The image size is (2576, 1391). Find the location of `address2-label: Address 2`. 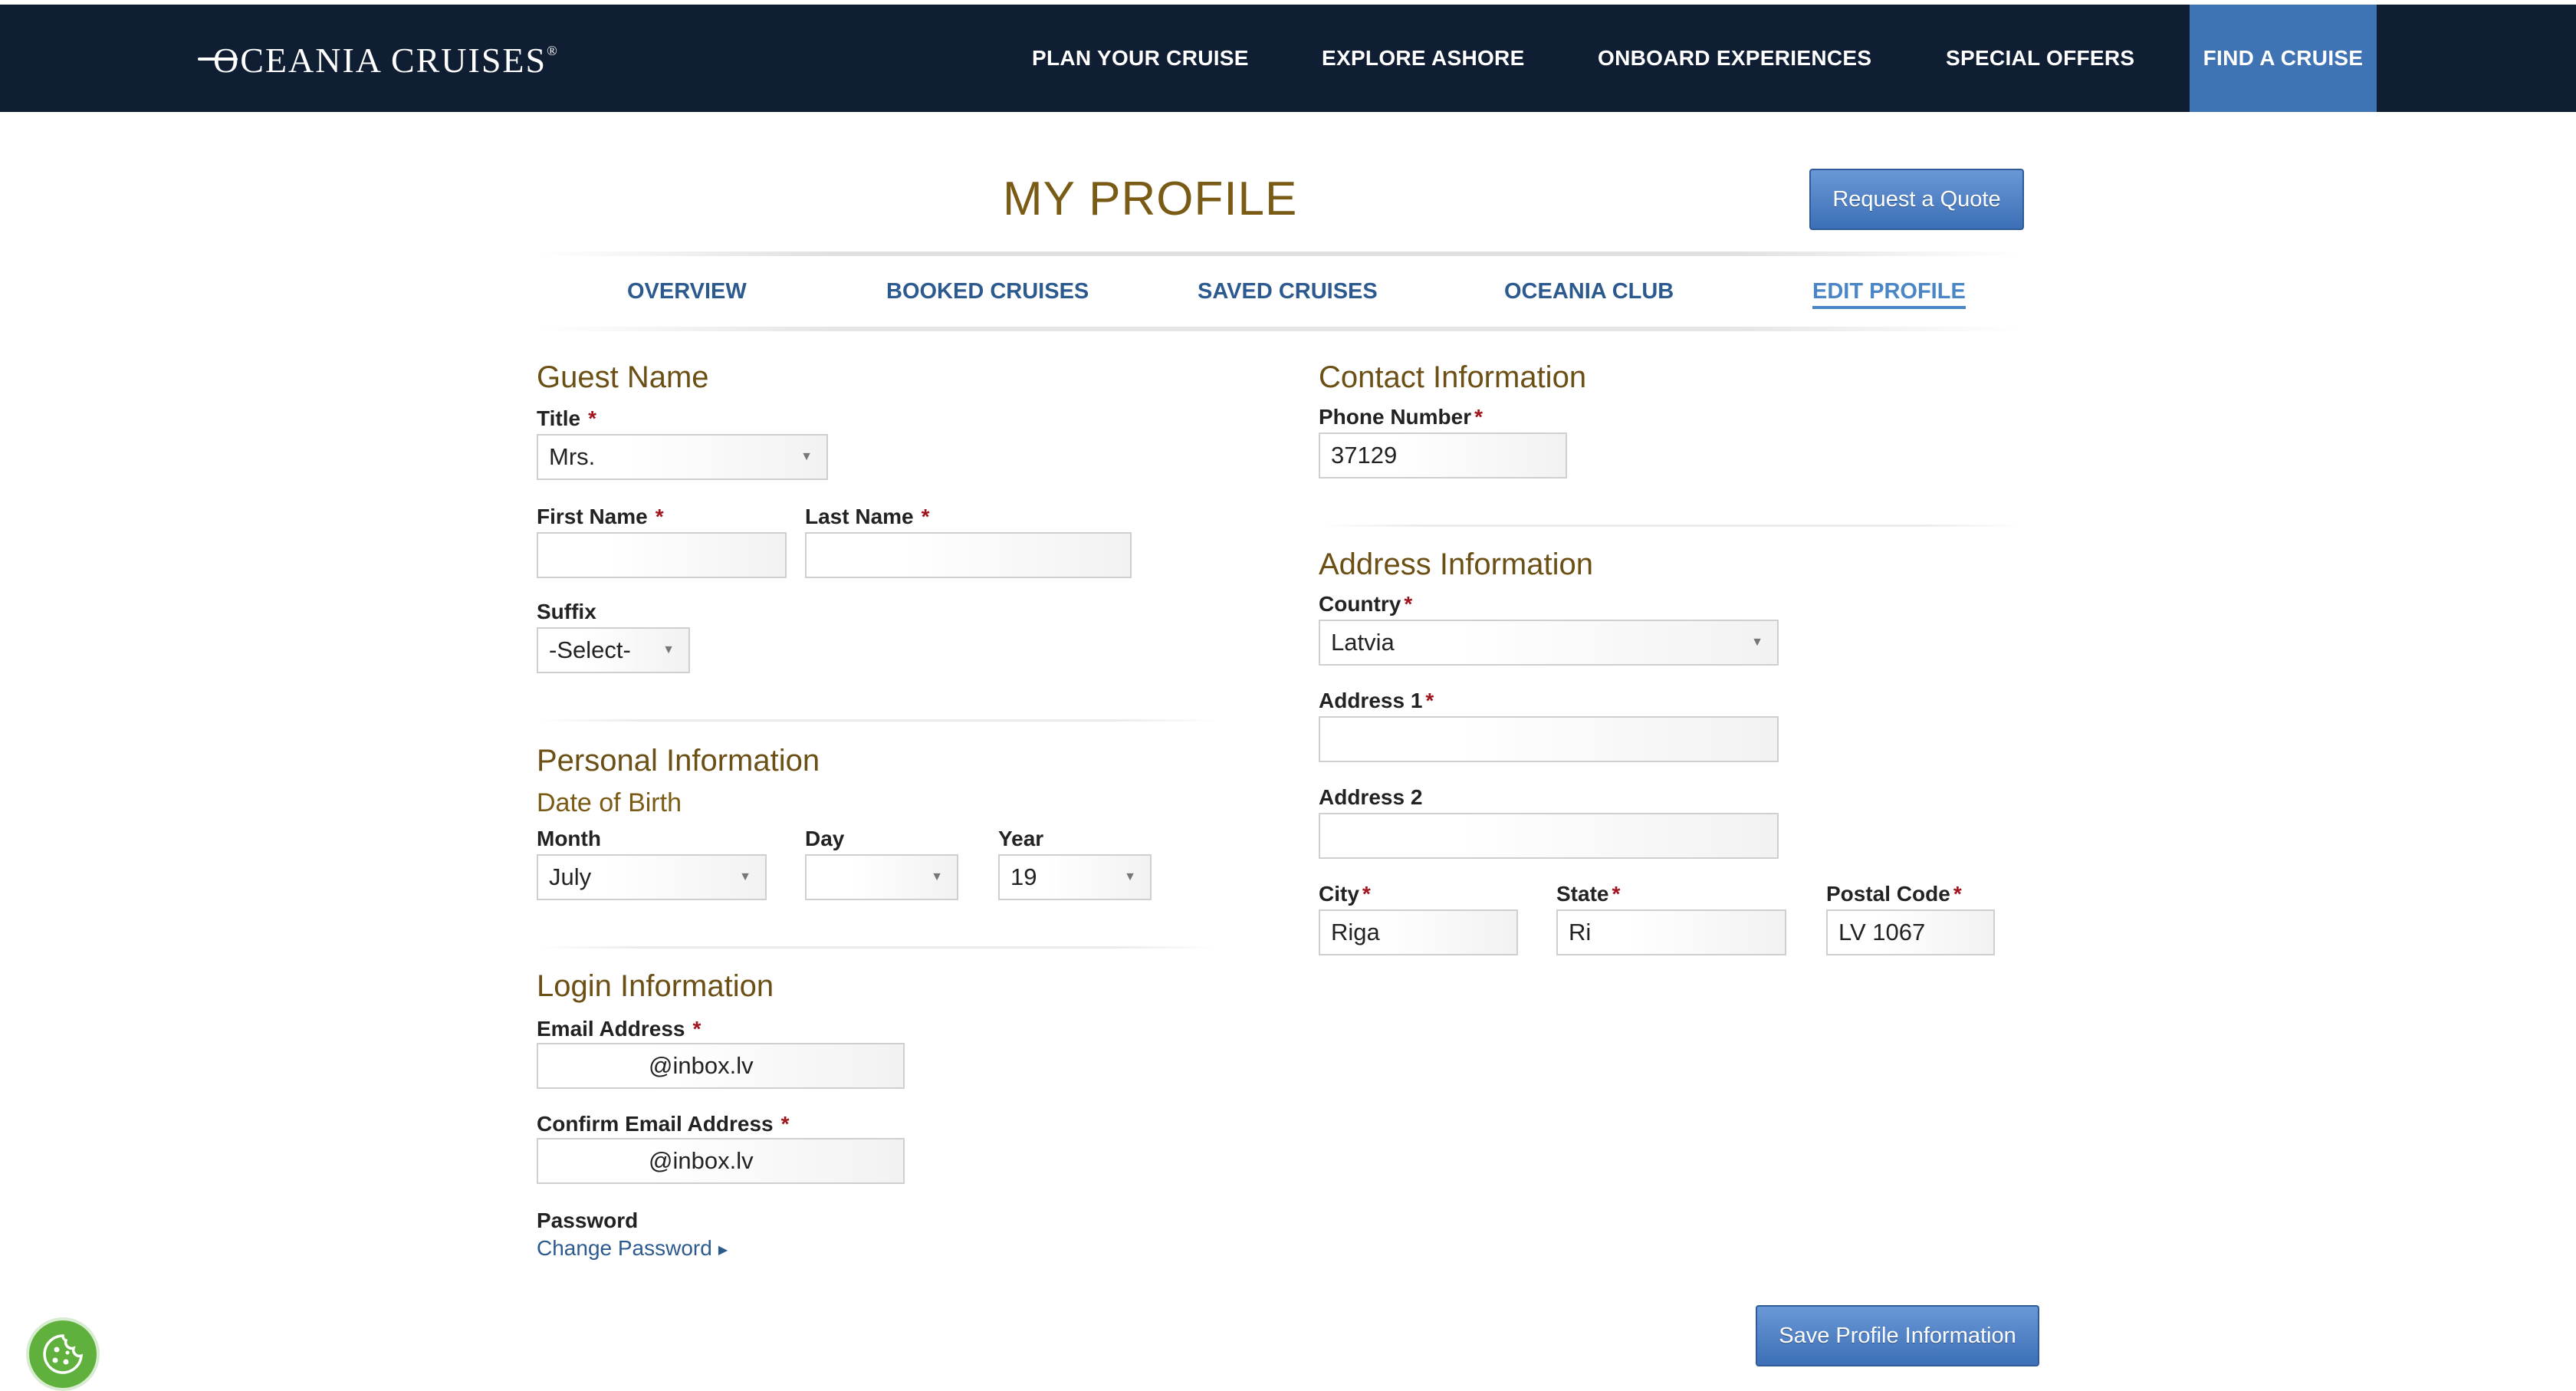

address2-label: Address 2 is located at coordinates (1371, 797).